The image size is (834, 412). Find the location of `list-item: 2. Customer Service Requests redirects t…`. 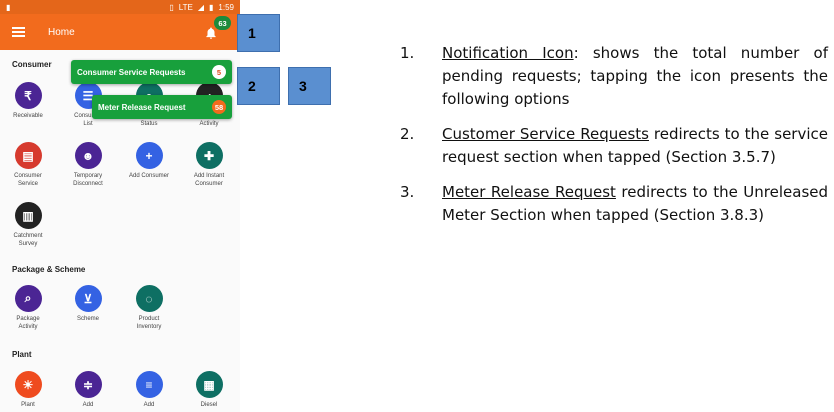

list-item: 2. Customer Service Requests redirects t… is located at coordinates (614, 146).